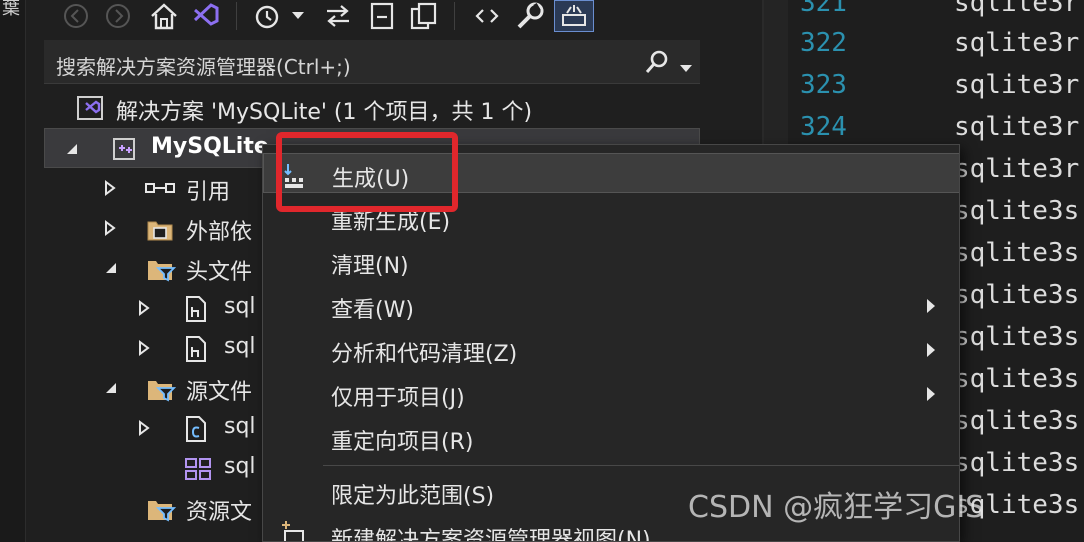 Image resolution: width=1084 pixels, height=542 pixels. I want to click on menu-item-retarget: 重定向项目(R), so click(611, 437).